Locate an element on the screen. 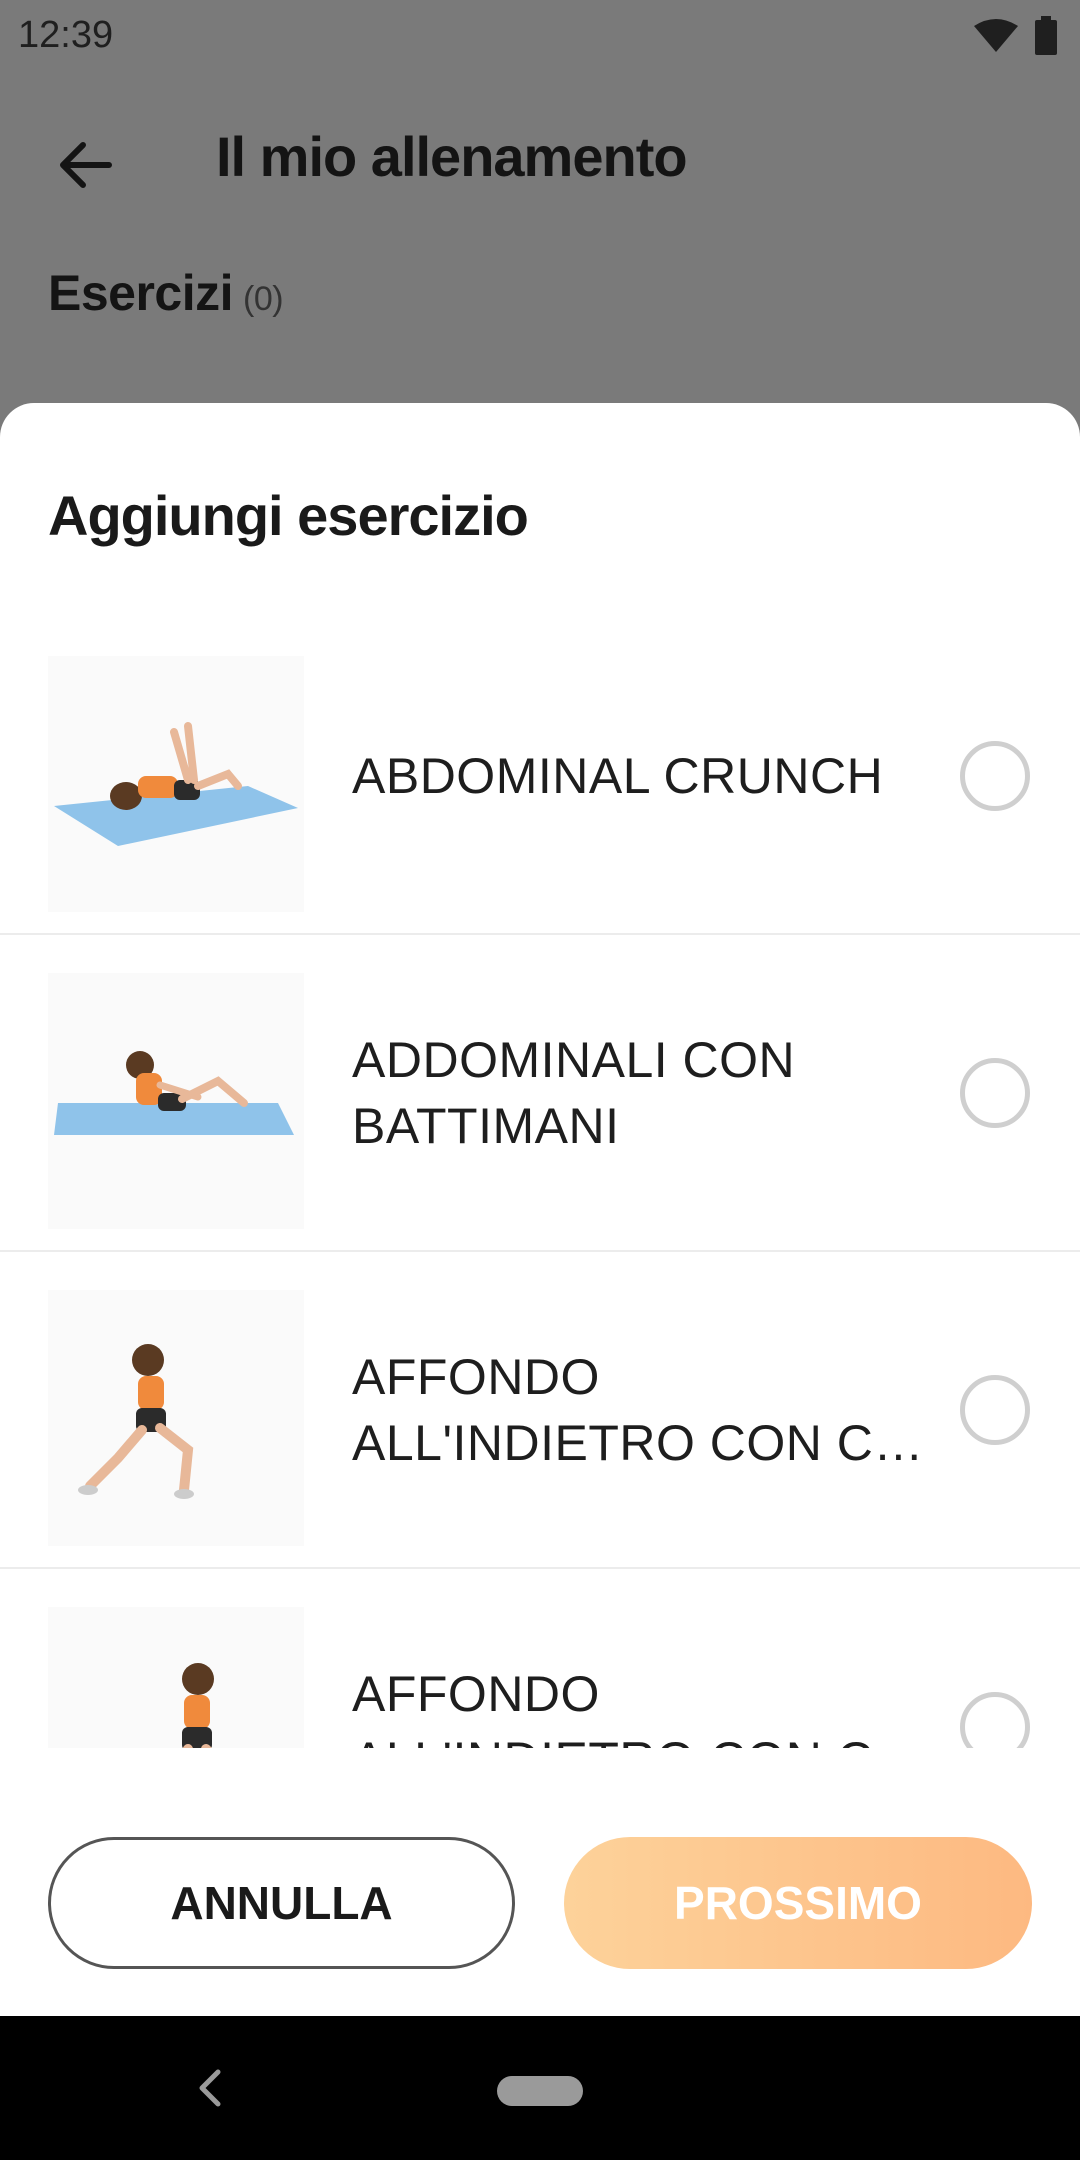 The width and height of the screenshot is (1080, 2160). sheet-footer: ANNULLA PROSSIMO is located at coordinates (540, 1919).